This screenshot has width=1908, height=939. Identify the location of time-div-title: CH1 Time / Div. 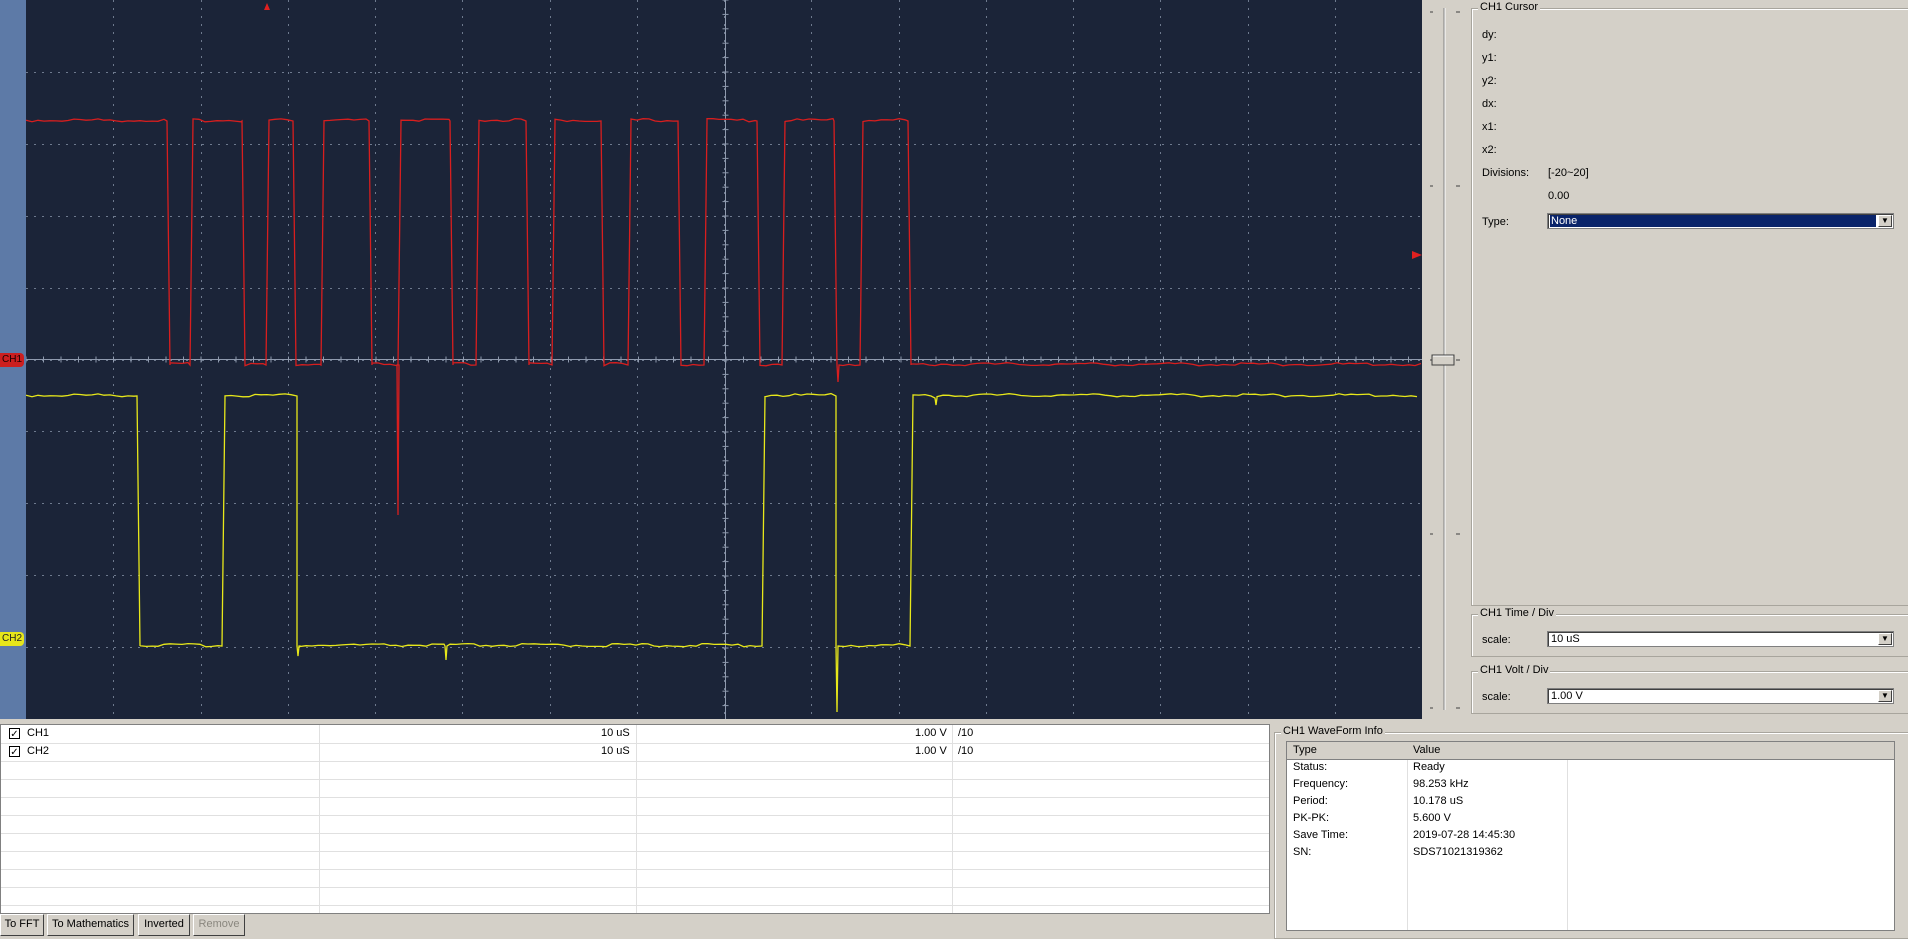
(1517, 613).